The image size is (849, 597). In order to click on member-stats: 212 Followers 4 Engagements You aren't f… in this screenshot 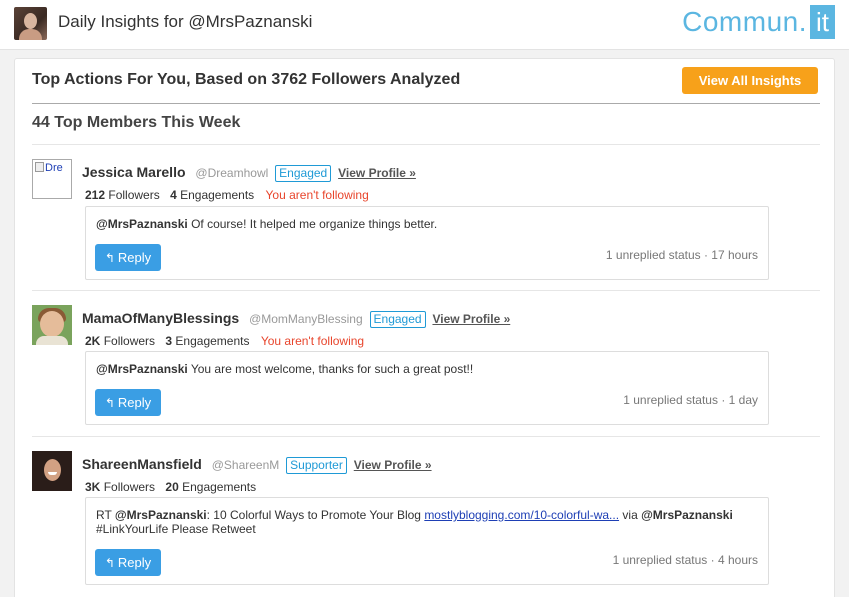, I will do `click(227, 195)`.